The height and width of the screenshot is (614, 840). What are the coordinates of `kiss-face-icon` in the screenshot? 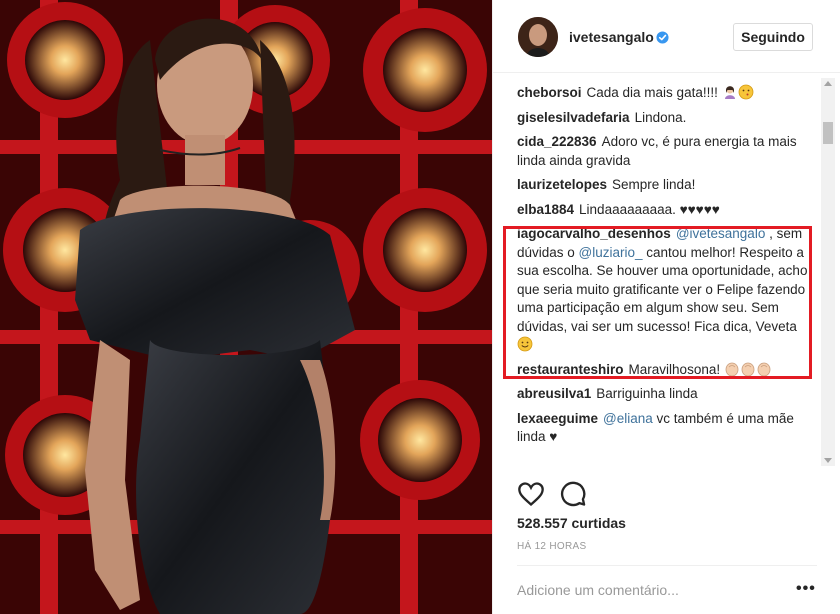 It's located at (745, 92).